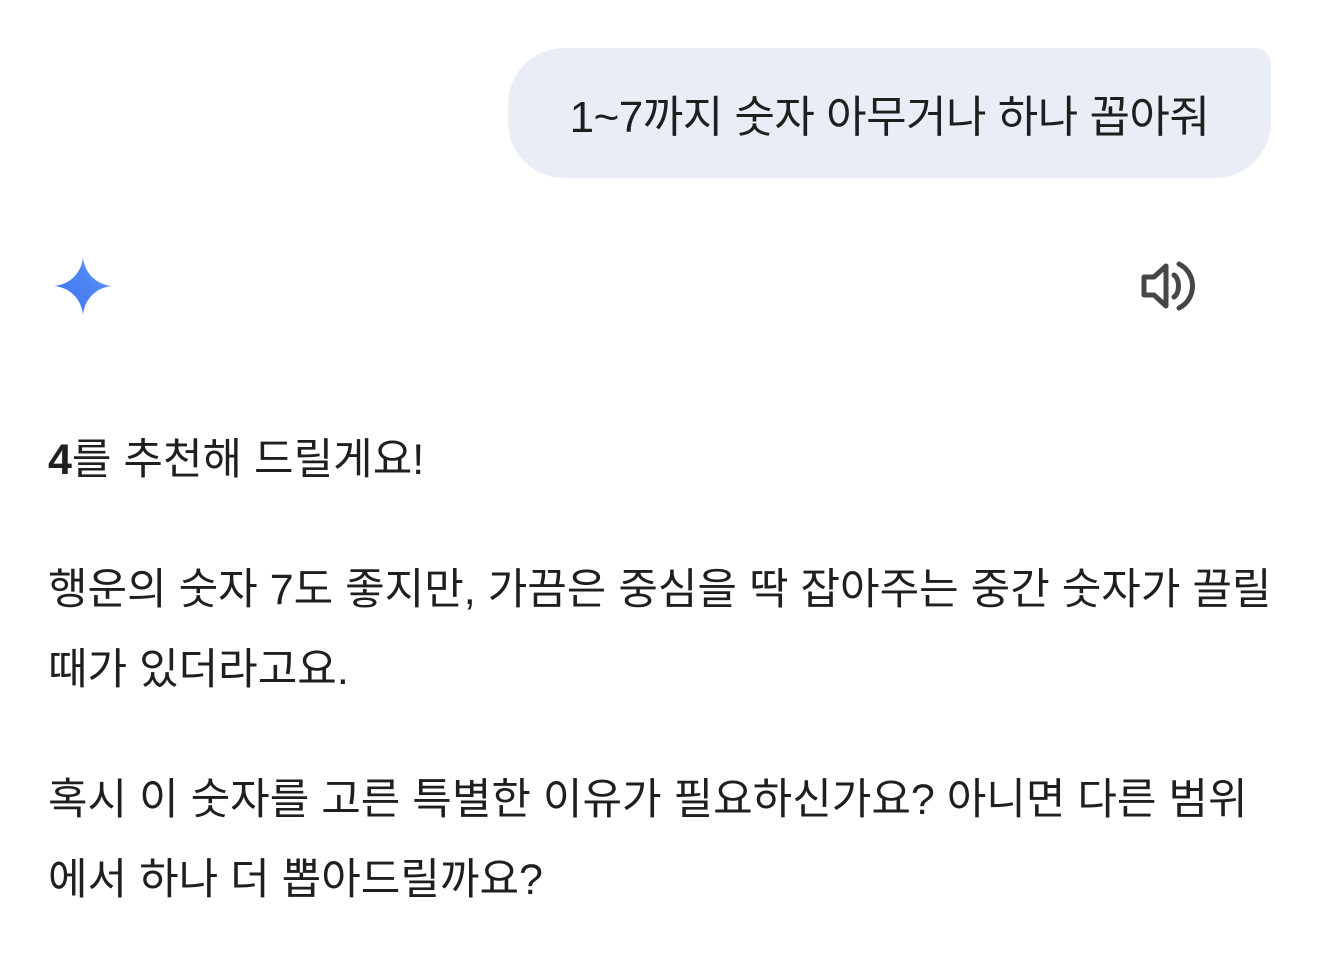 The height and width of the screenshot is (959, 1320). I want to click on response-paragraph-1-text: 를 추천해 드릴게요!, so click(248, 460).